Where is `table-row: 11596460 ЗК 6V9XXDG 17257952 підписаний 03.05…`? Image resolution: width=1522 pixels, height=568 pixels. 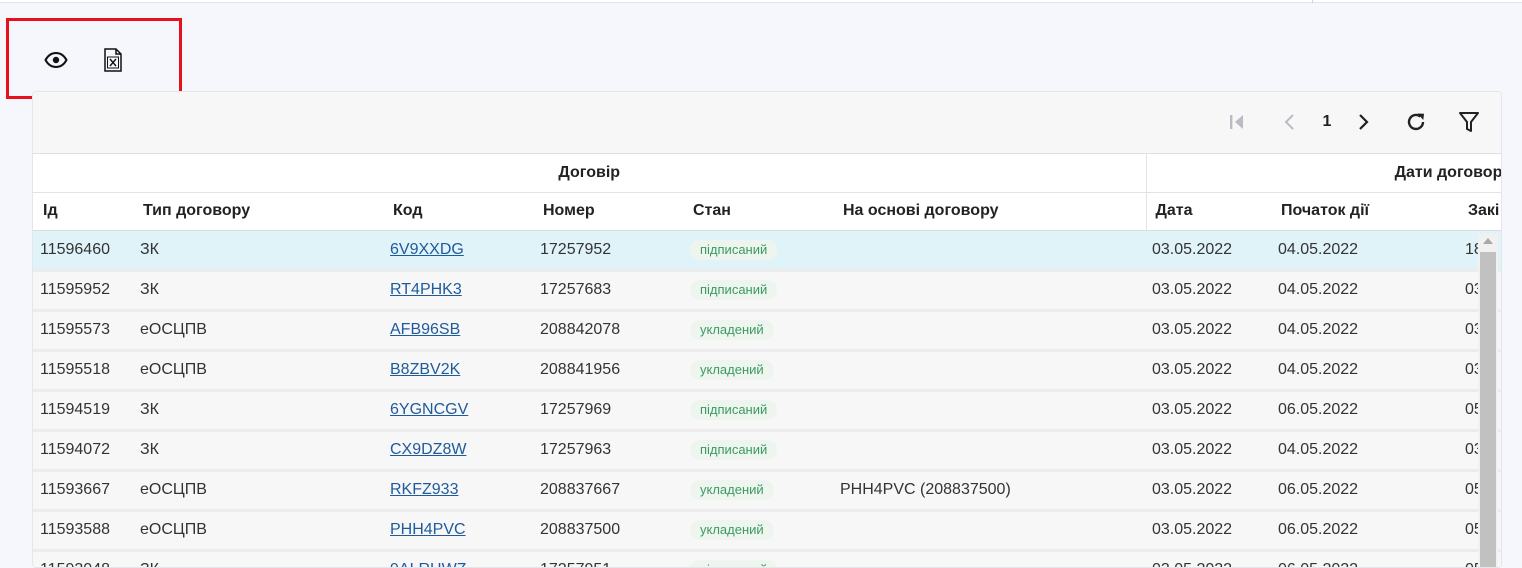 table-row: 11596460 ЗК 6V9XXDG 17257952 підписаний 03.05… is located at coordinates (767, 251).